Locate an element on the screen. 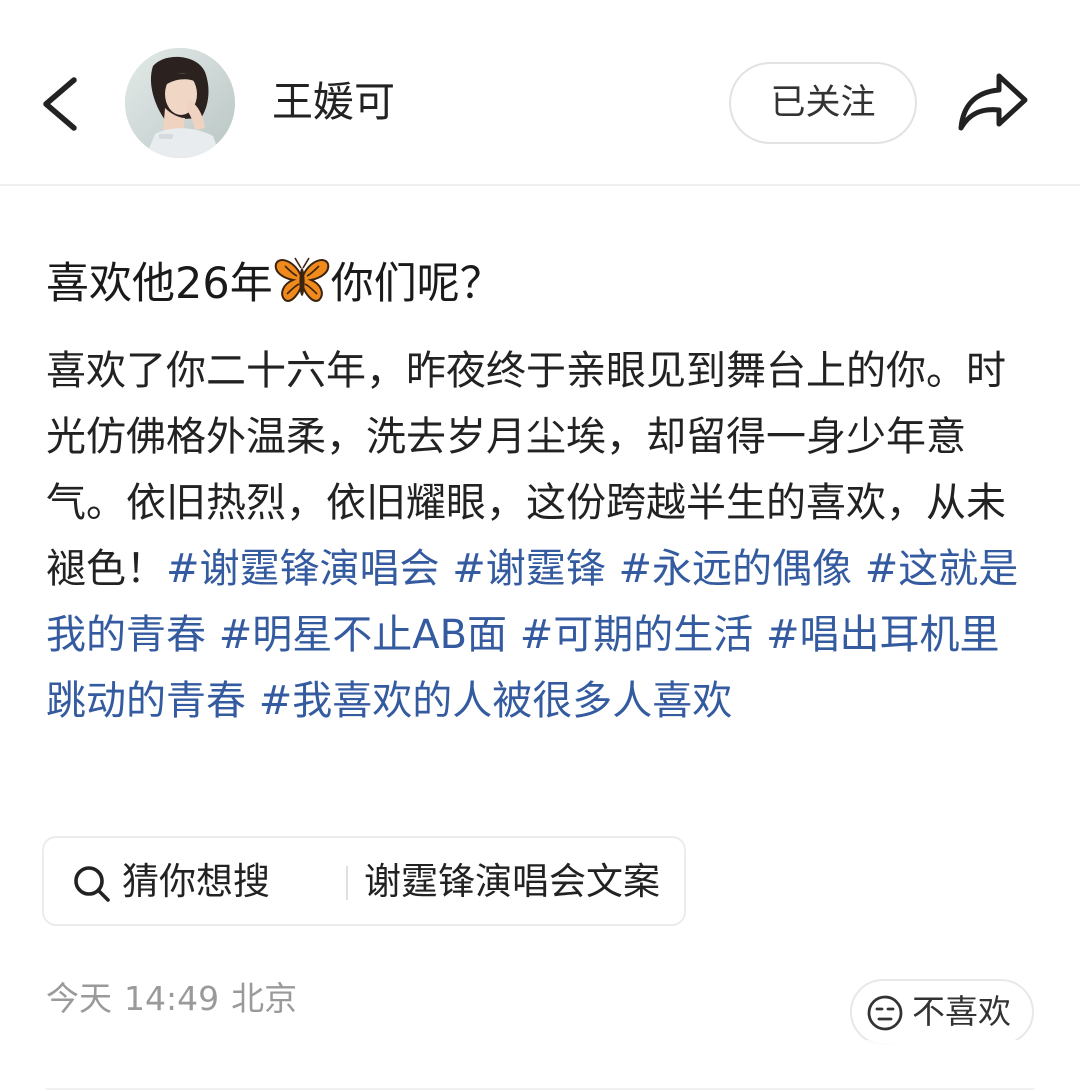 This screenshot has height=1091, width=1080. hashtag-link: #谢霆锋演唱会 is located at coordinates (303, 569).